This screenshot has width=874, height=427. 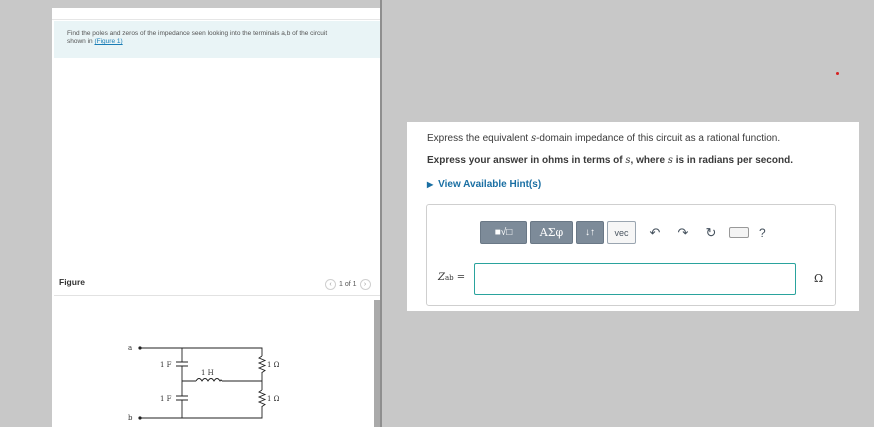 I want to click on circuit-diagram: a b 1 F 1 F 1 H 1 Ω 1 Ω, so click(x=204, y=383).